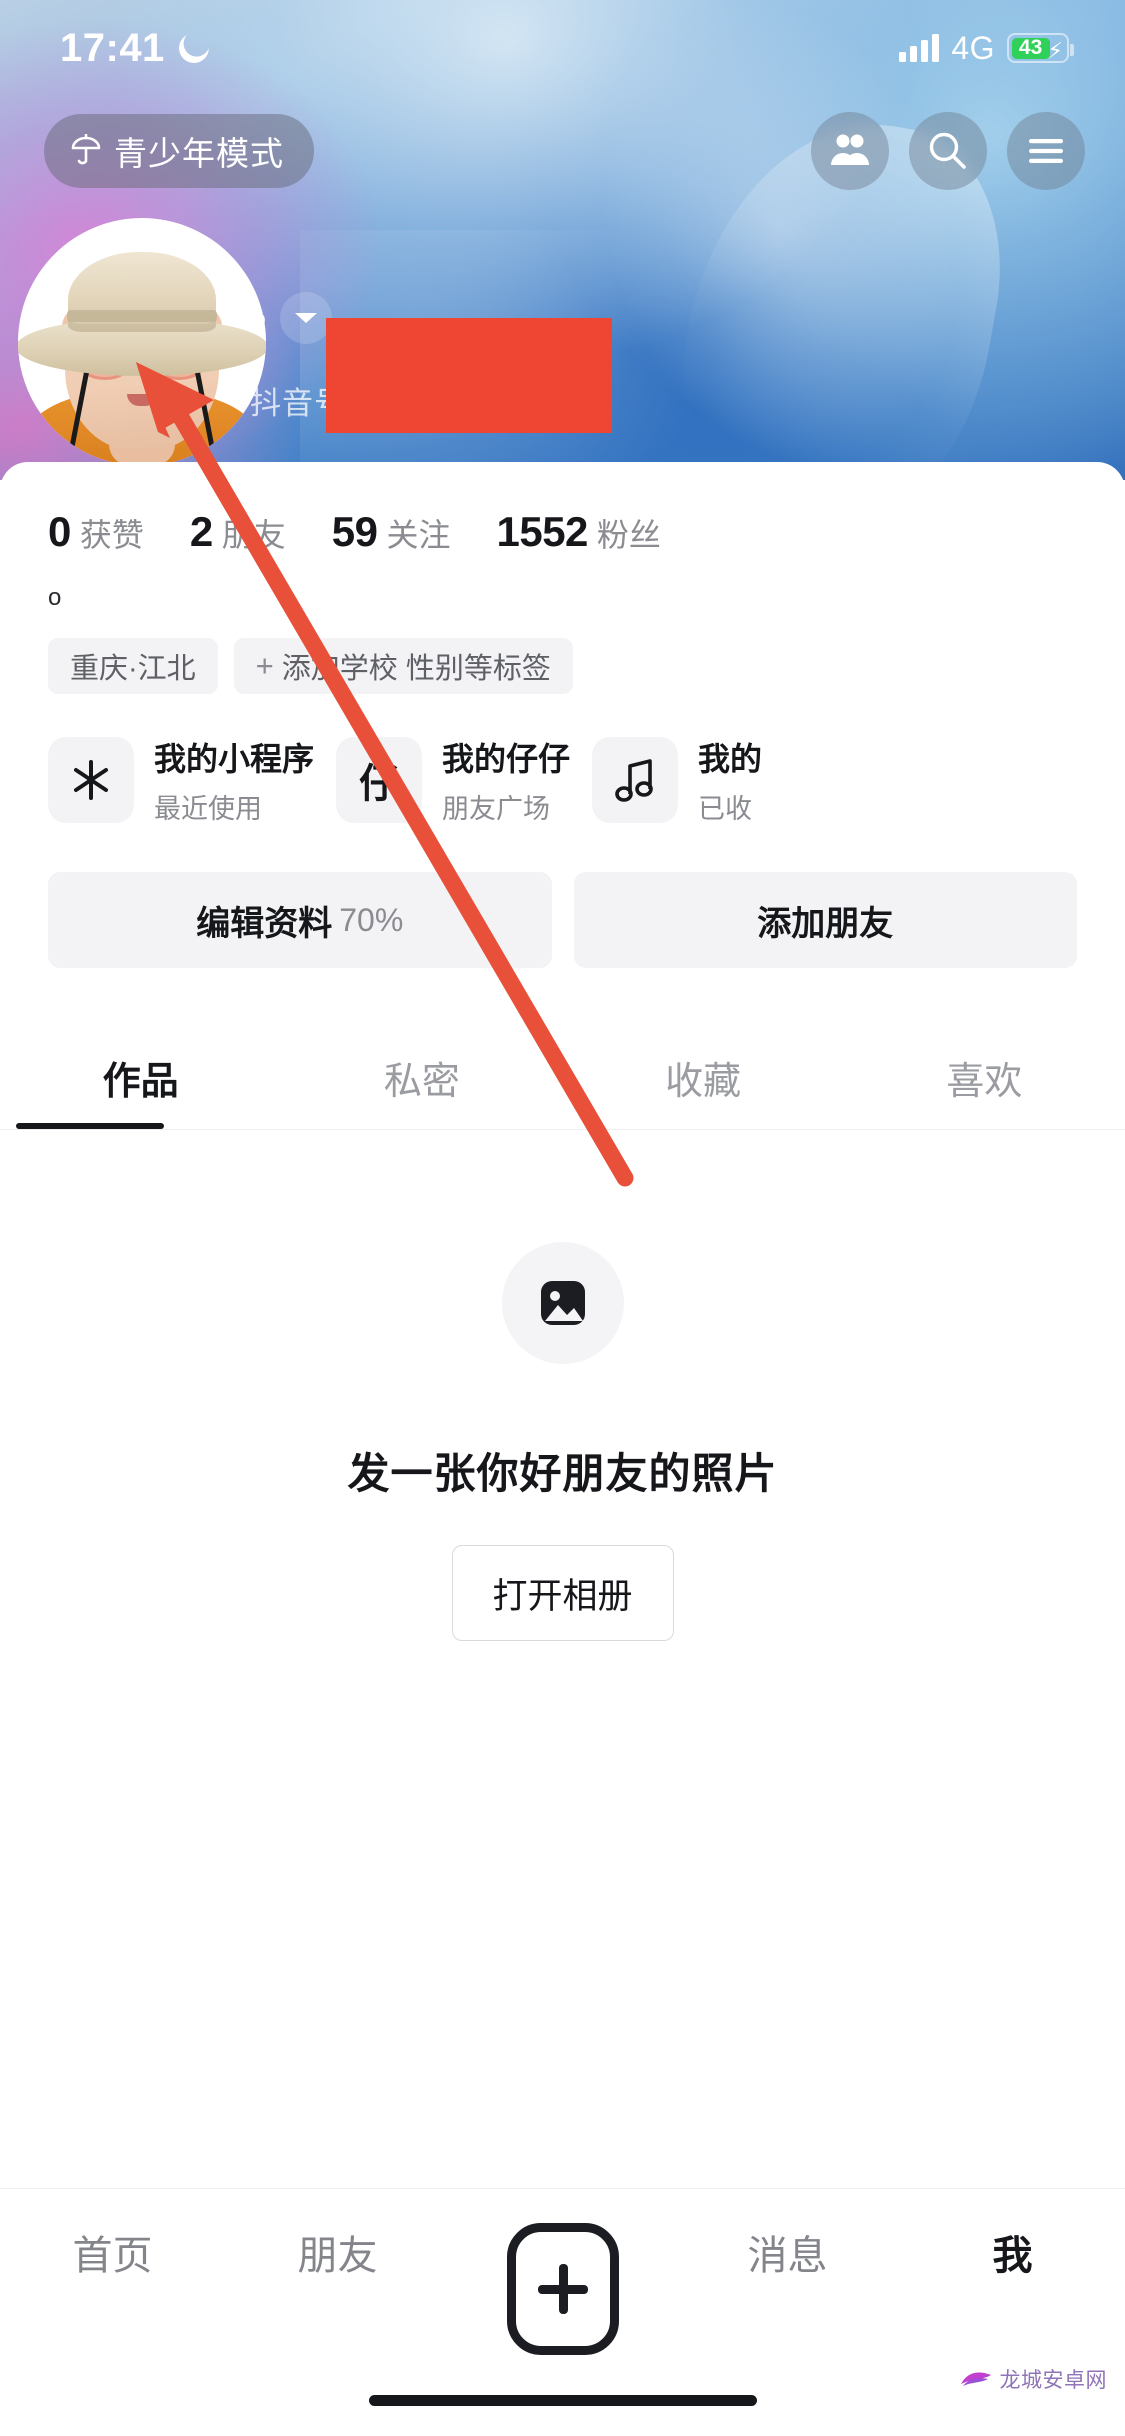 Image resolution: width=1125 pixels, height=2436 pixels. What do you see at coordinates (975, 2379) in the screenshot?
I see `watermark-logo-icon` at bounding box center [975, 2379].